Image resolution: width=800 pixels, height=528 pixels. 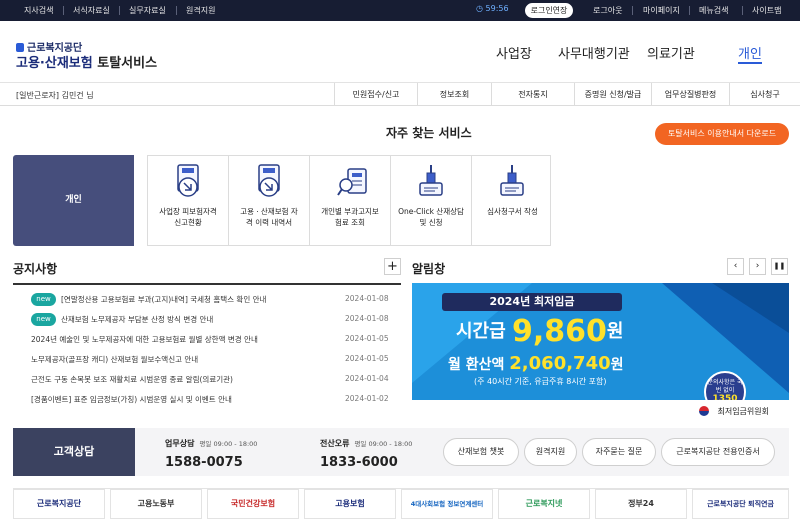 I want to click on inquiry-text: 문의사항은 국번 없이, so click(x=725, y=386).